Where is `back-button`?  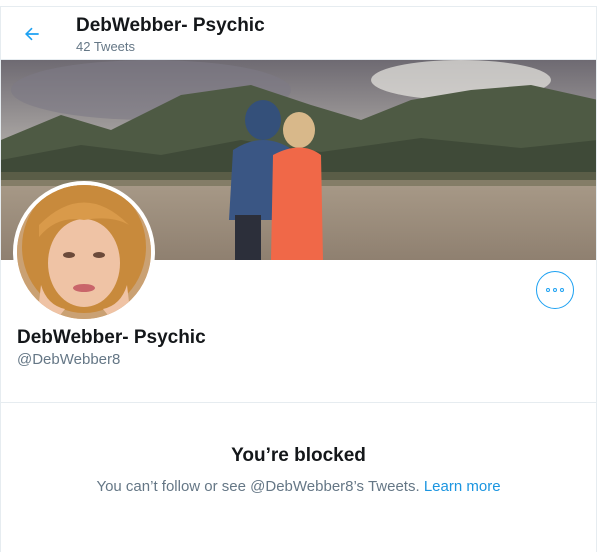
back-button is located at coordinates (32, 34).